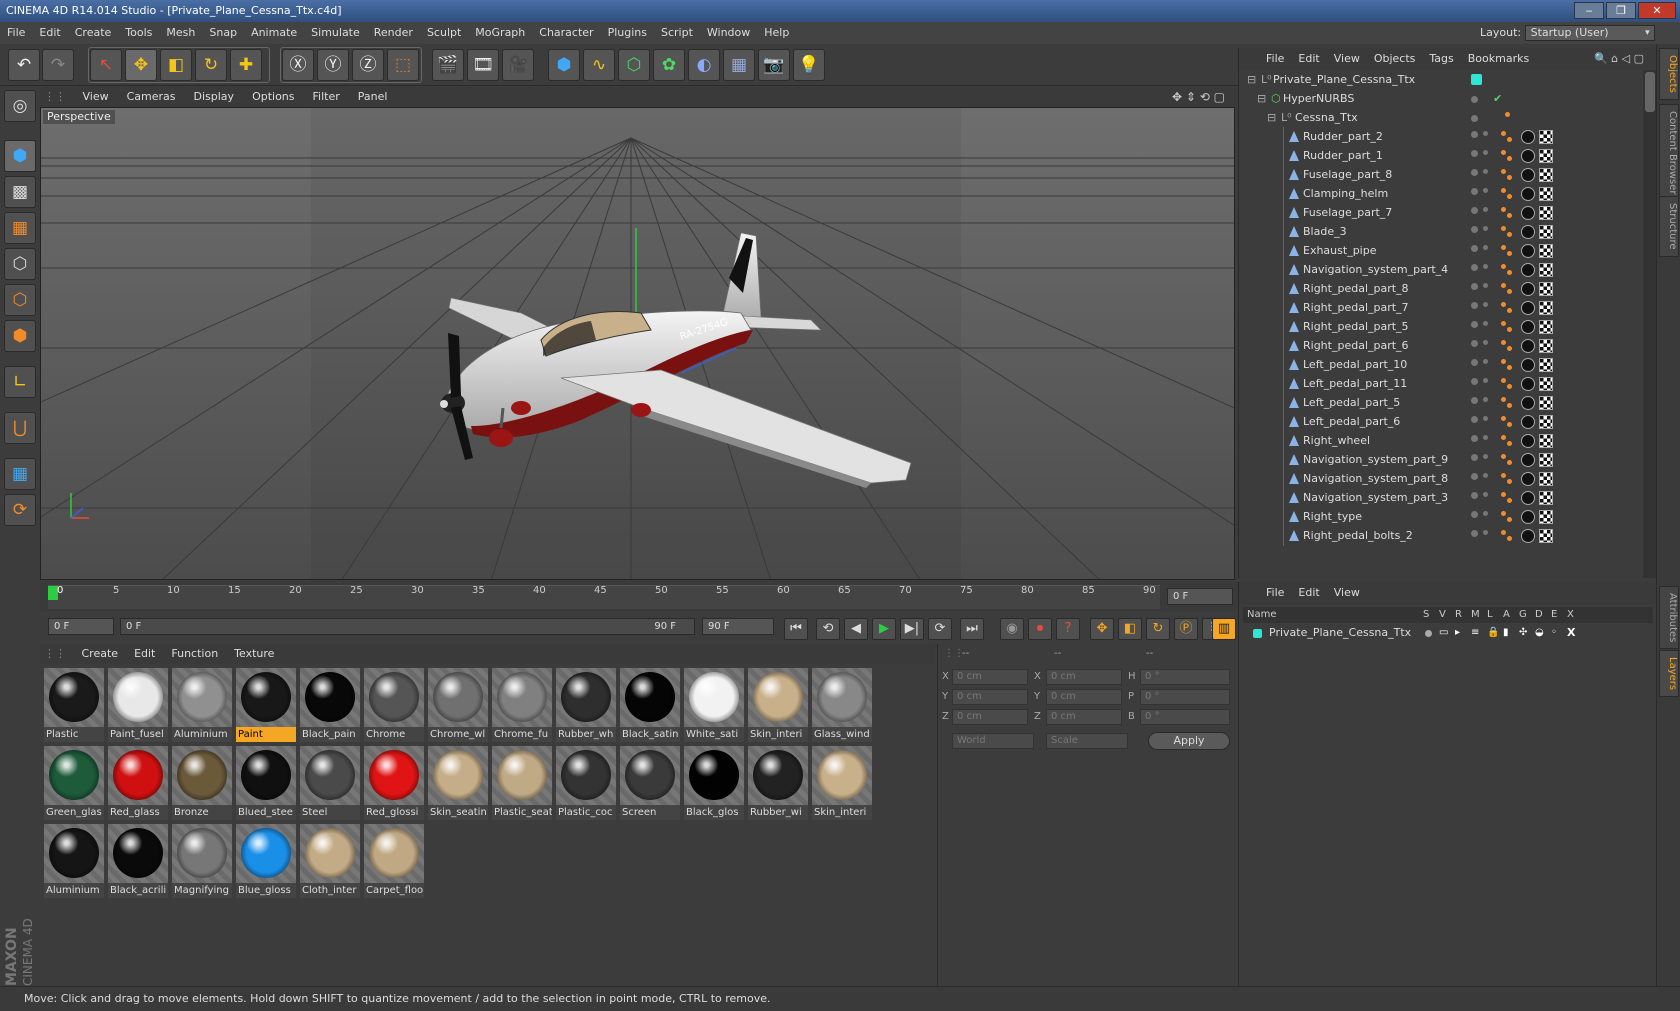  Describe the element at coordinates (1439, 213) in the screenshot. I see `tree-row: Fuselage_part_7` at that location.